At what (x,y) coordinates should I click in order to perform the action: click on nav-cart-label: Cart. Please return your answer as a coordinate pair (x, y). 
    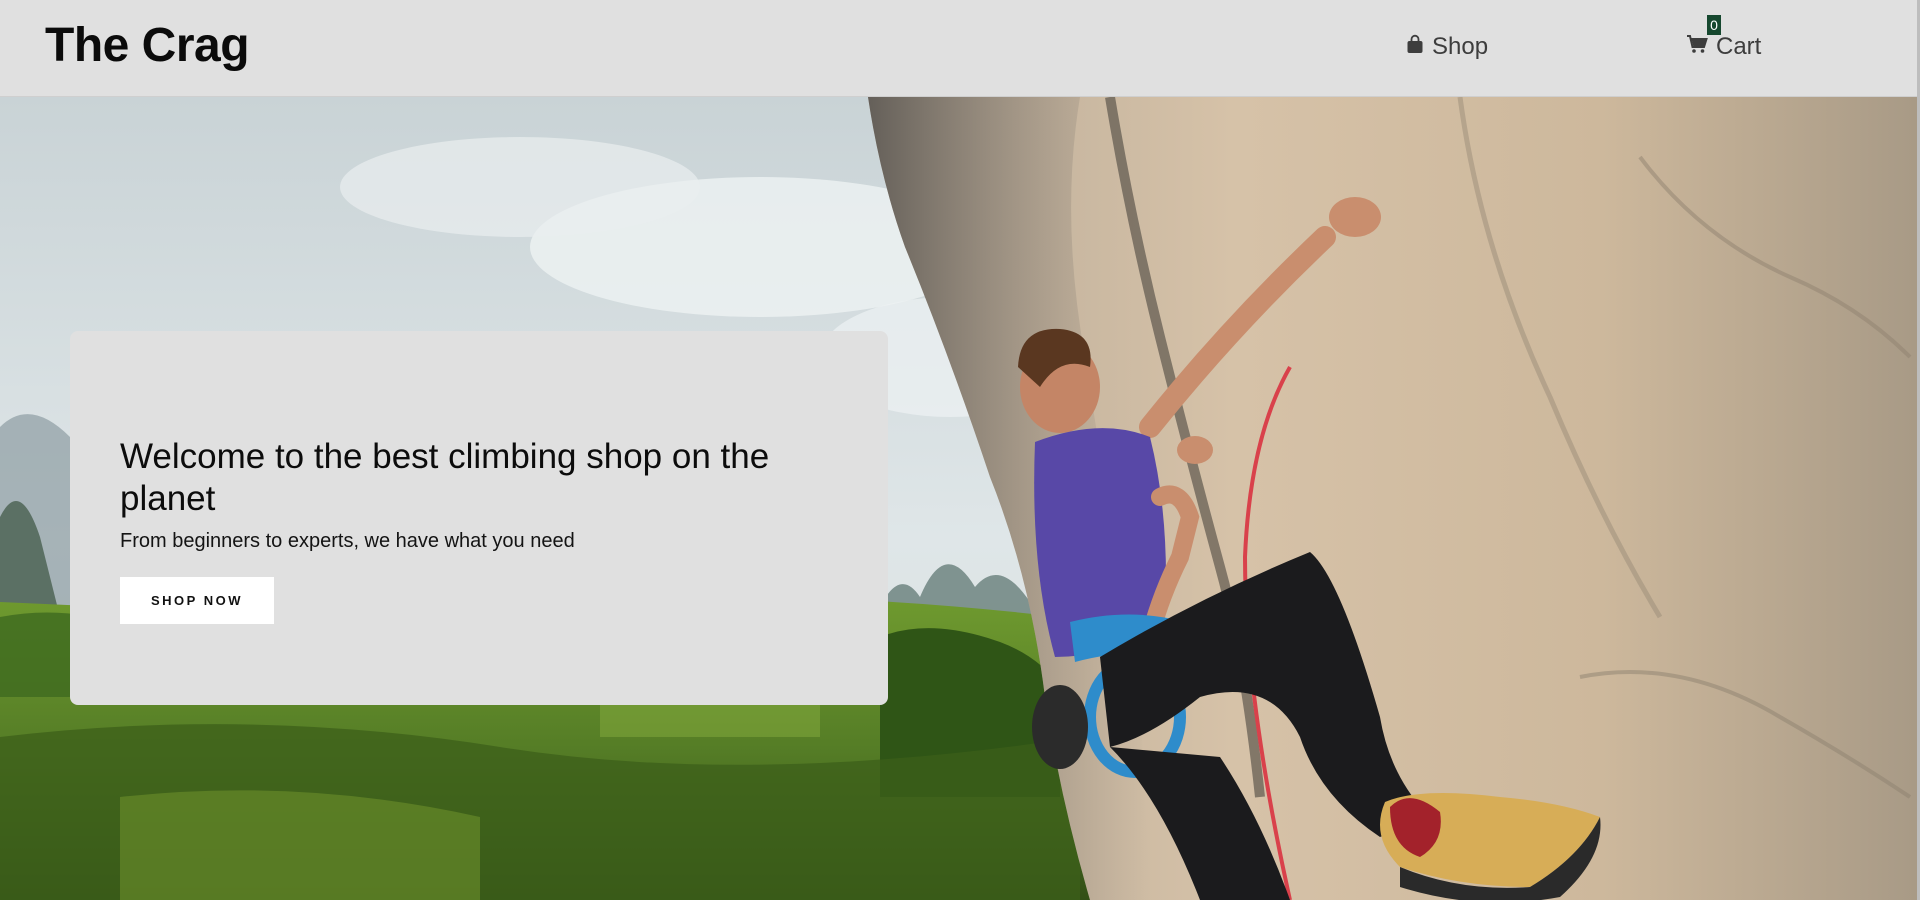
    Looking at the image, I should click on (1739, 46).